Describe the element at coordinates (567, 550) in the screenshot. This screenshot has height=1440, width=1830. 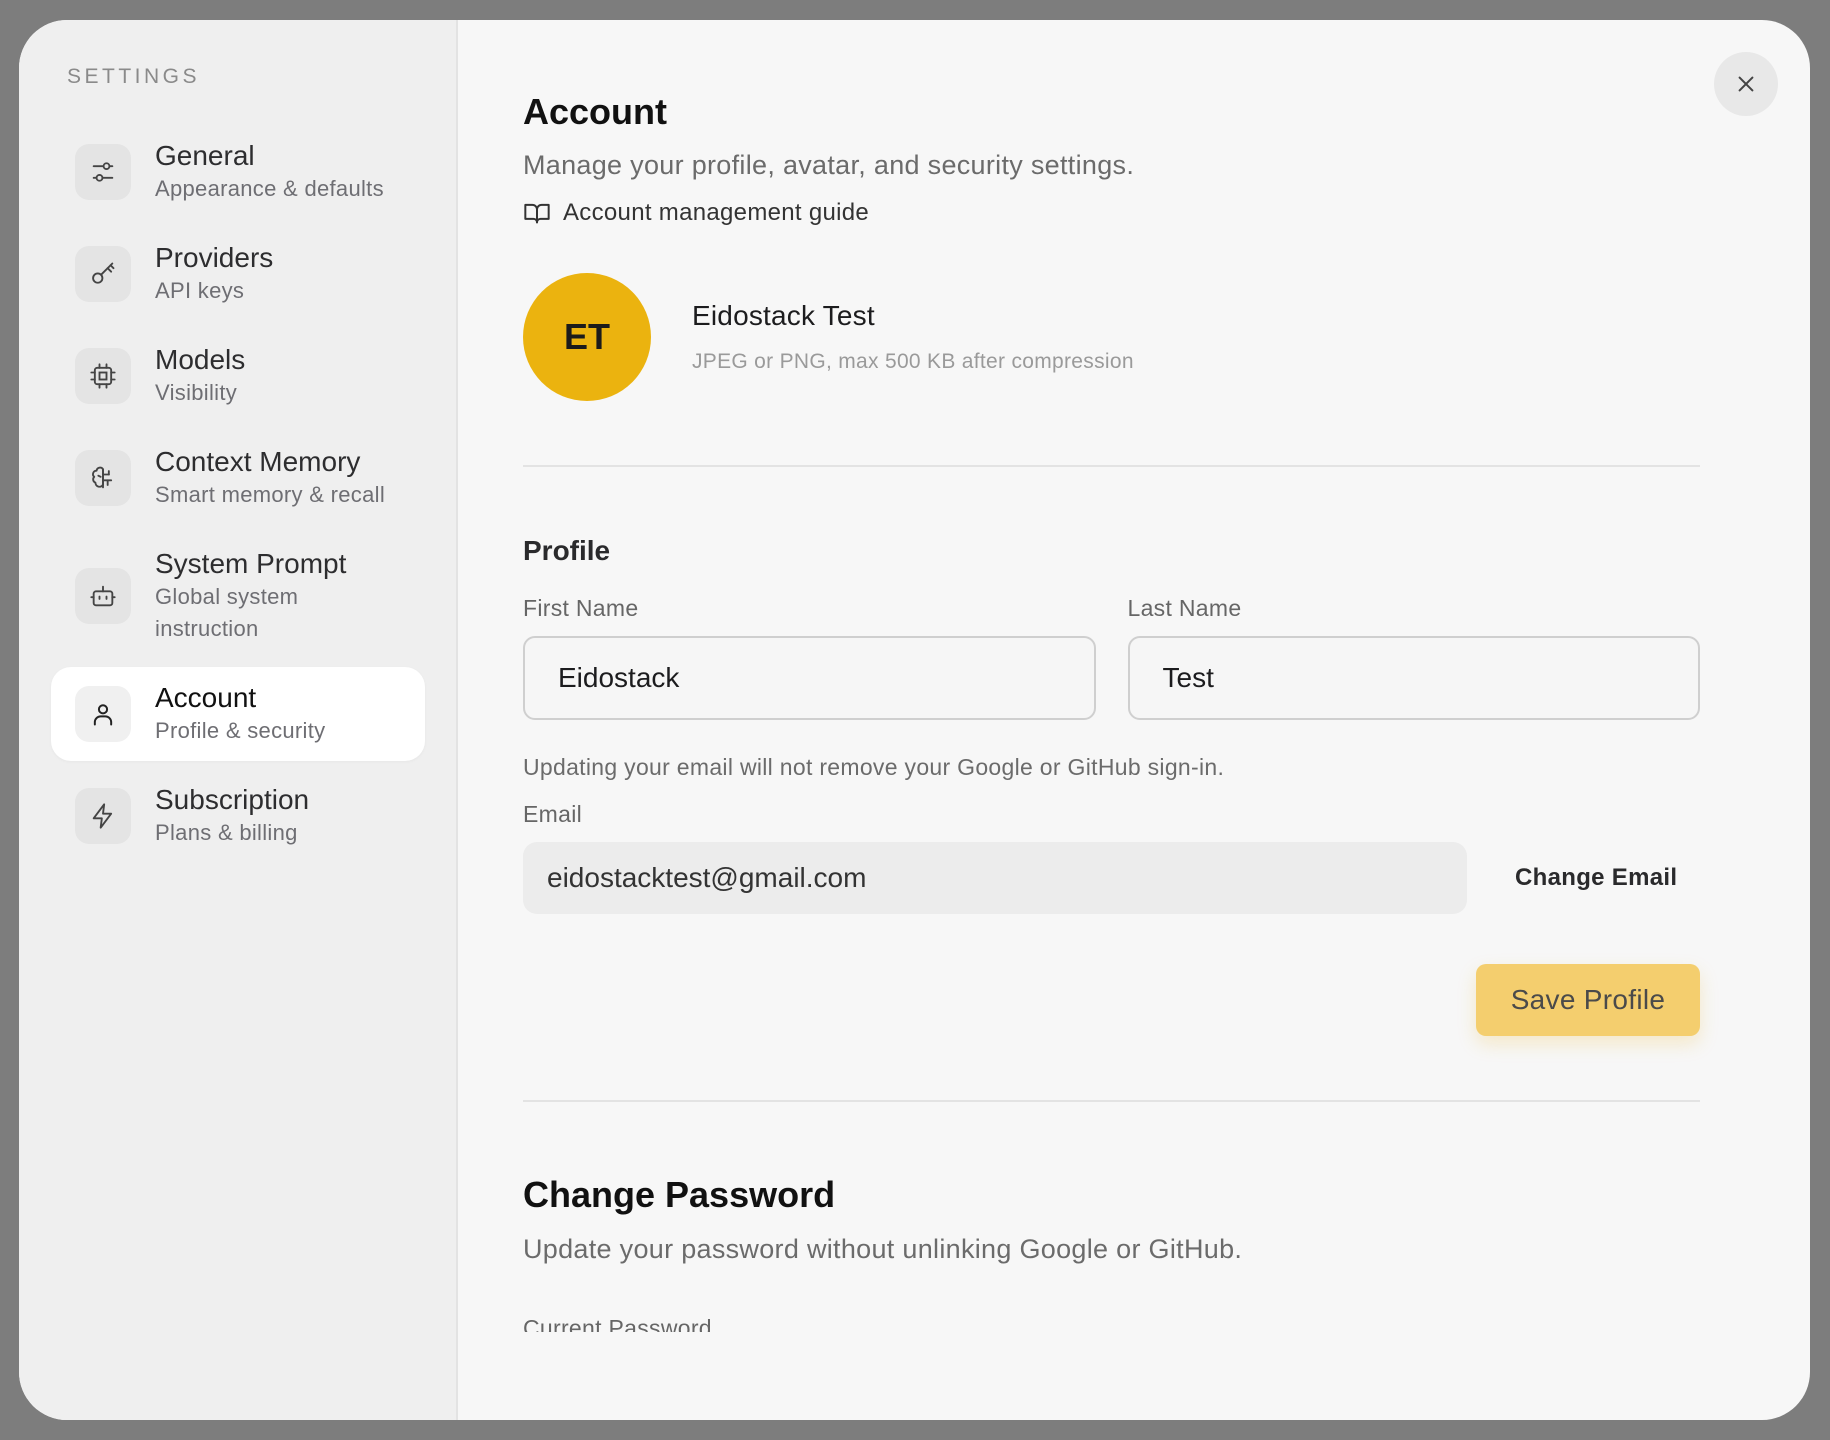
I see `profile-section-title: Profile` at that location.